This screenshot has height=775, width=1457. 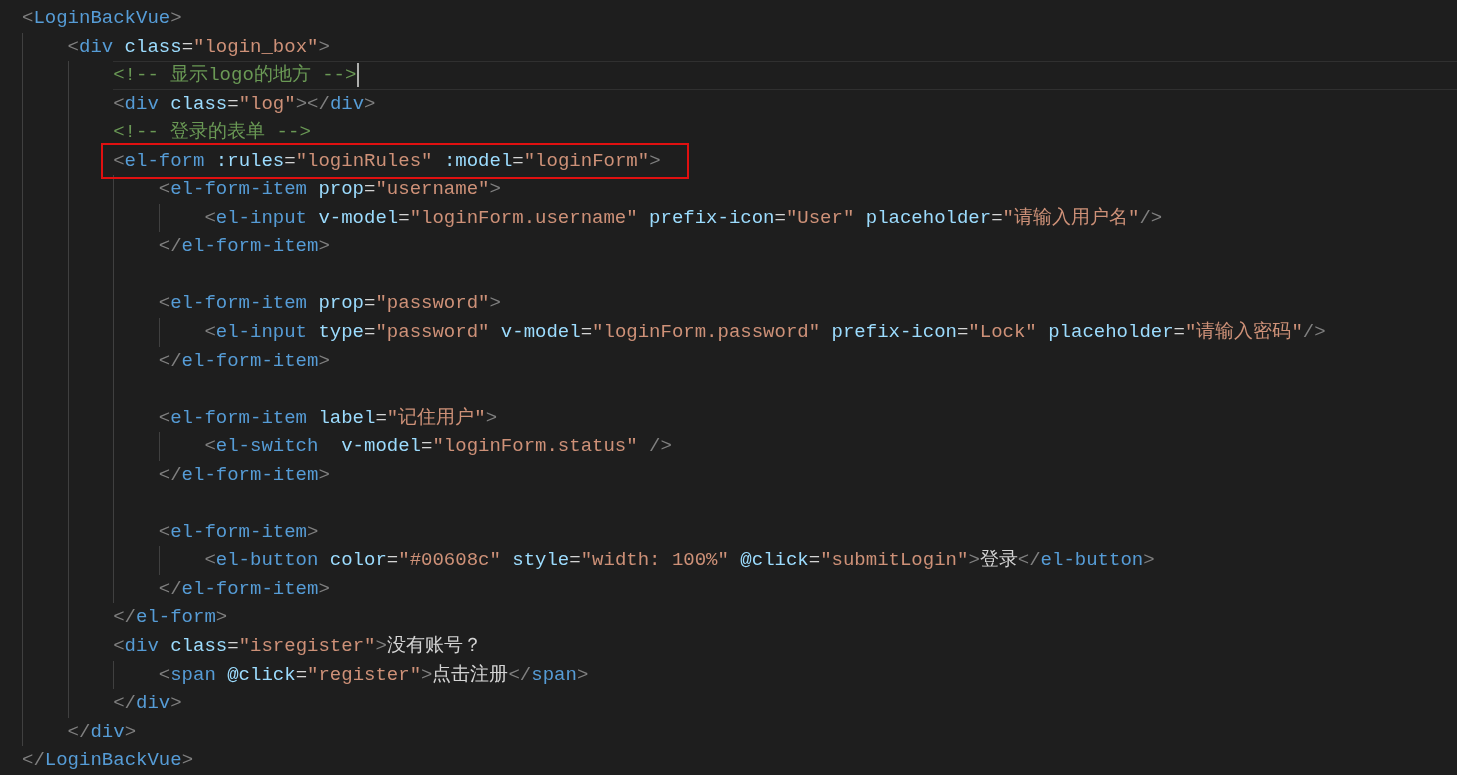 What do you see at coordinates (108, 761) in the screenshot?
I see `code-line: </LoginBackVue>` at bounding box center [108, 761].